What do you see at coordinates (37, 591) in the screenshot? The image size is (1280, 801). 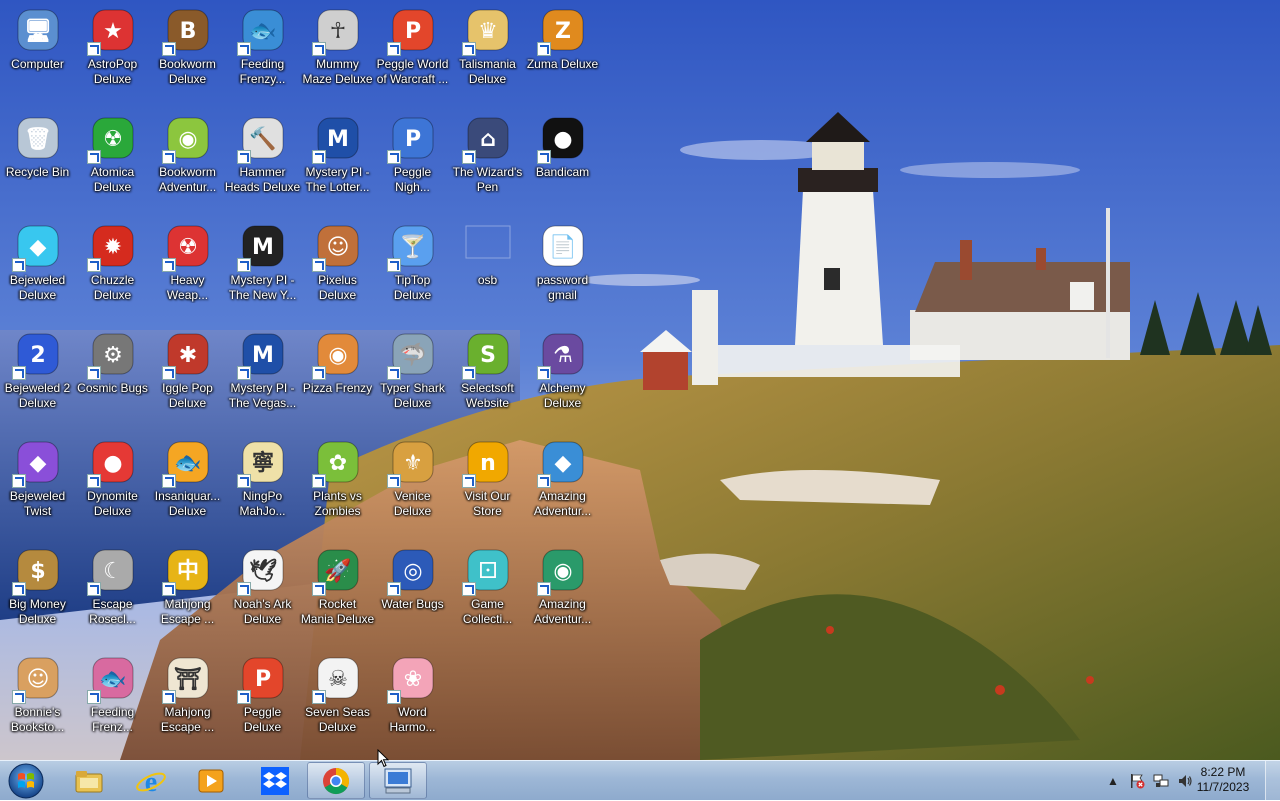 I see `desktop-shortcut-big-money: $ Big Money Deluxe` at bounding box center [37, 591].